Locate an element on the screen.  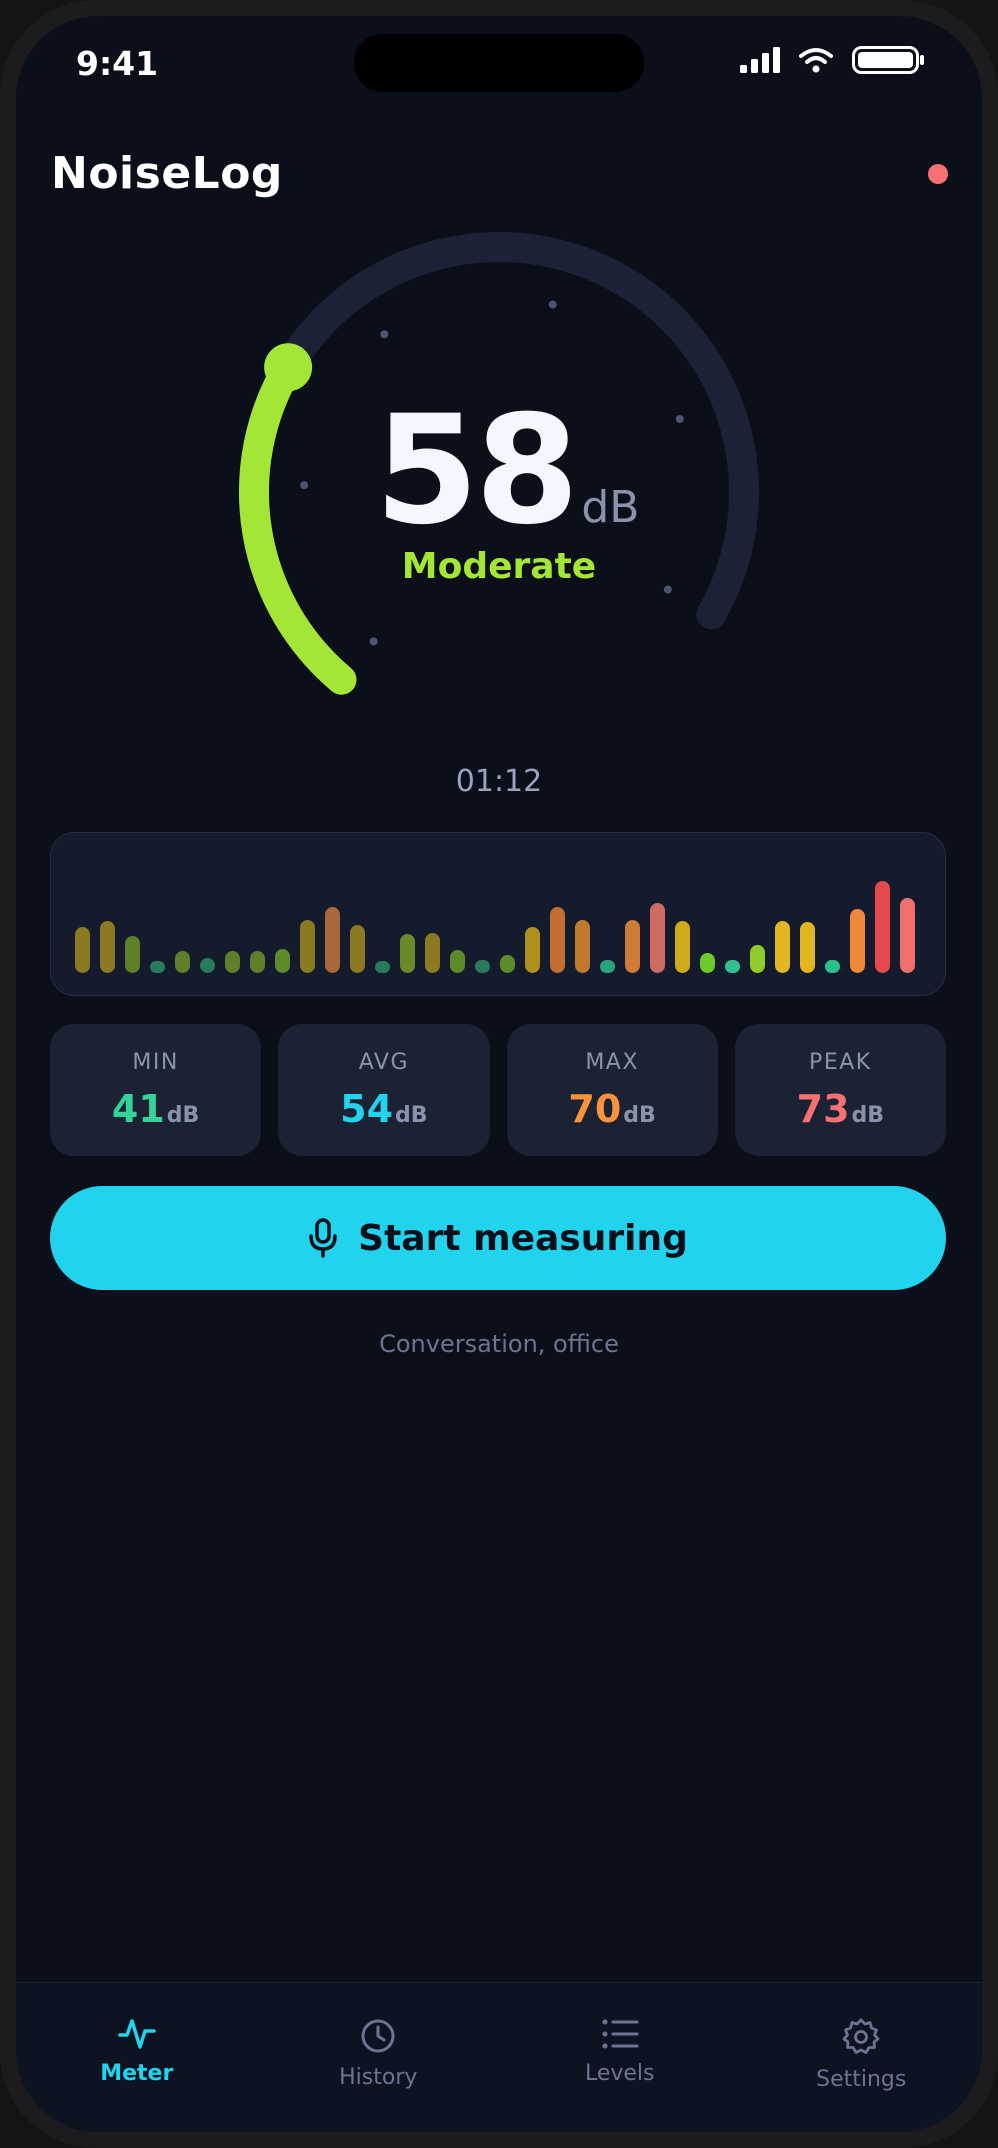
start-measuring-label: Start measuring is located at coordinates (523, 1238).